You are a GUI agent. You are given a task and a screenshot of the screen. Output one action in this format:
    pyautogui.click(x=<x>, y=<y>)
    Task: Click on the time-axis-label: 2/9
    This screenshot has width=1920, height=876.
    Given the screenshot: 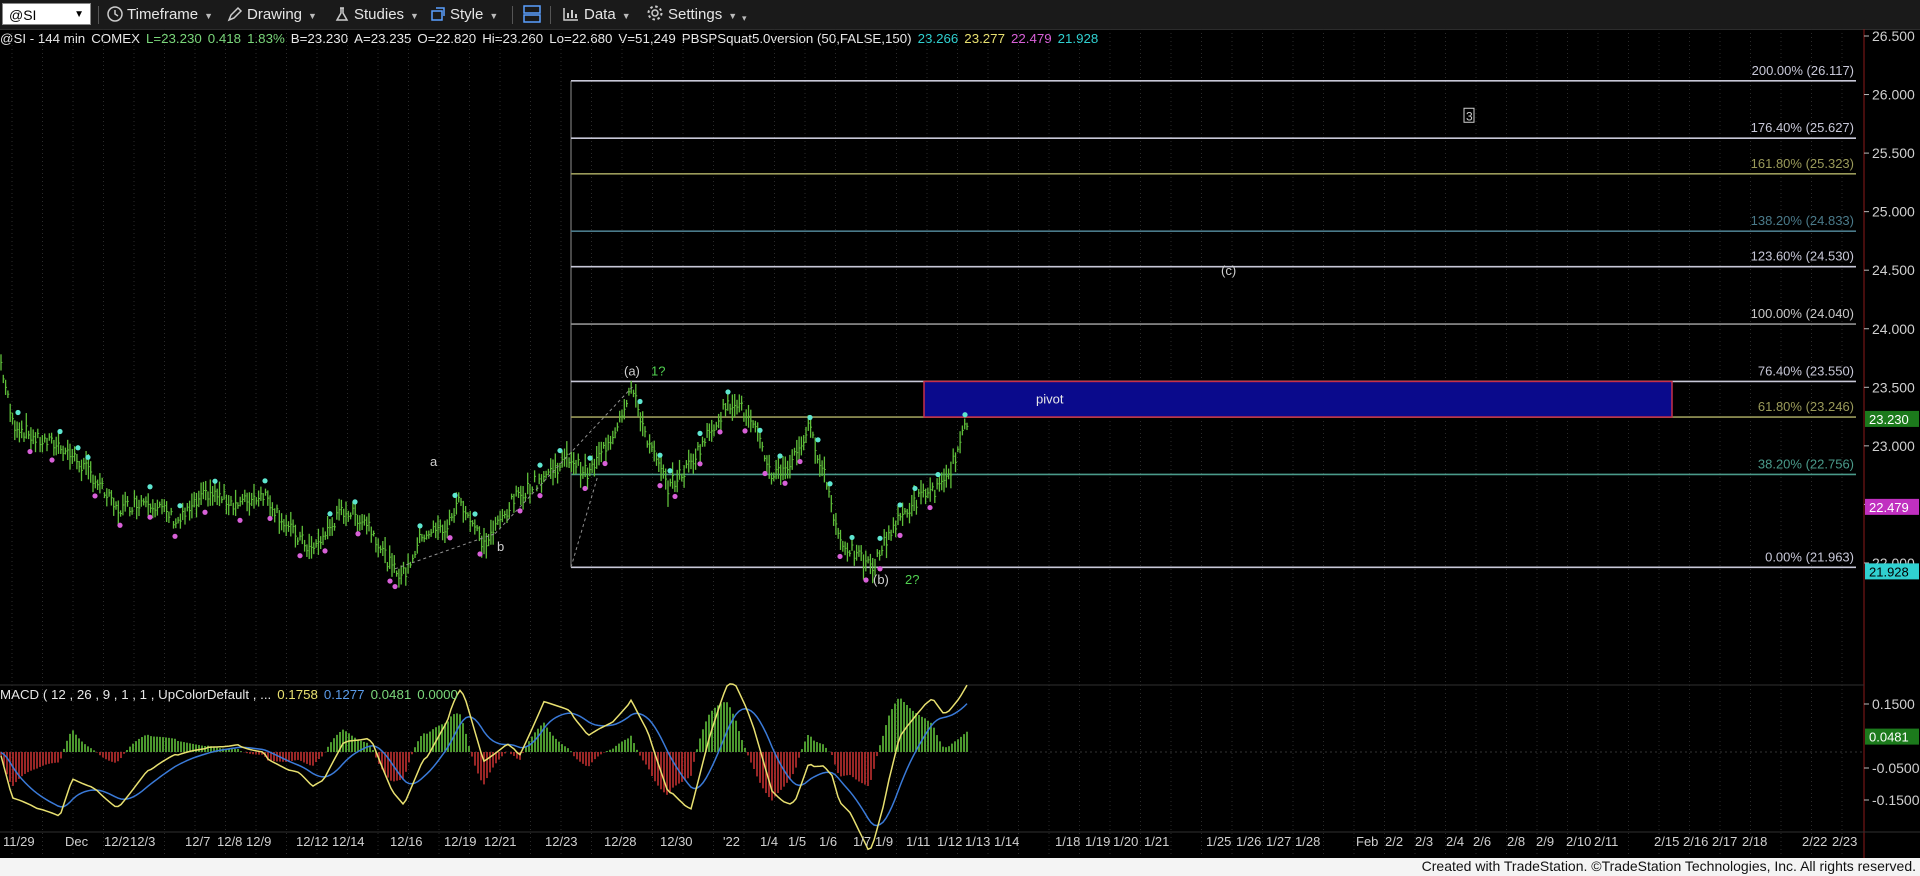 What is the action you would take?
    pyautogui.click(x=1545, y=841)
    